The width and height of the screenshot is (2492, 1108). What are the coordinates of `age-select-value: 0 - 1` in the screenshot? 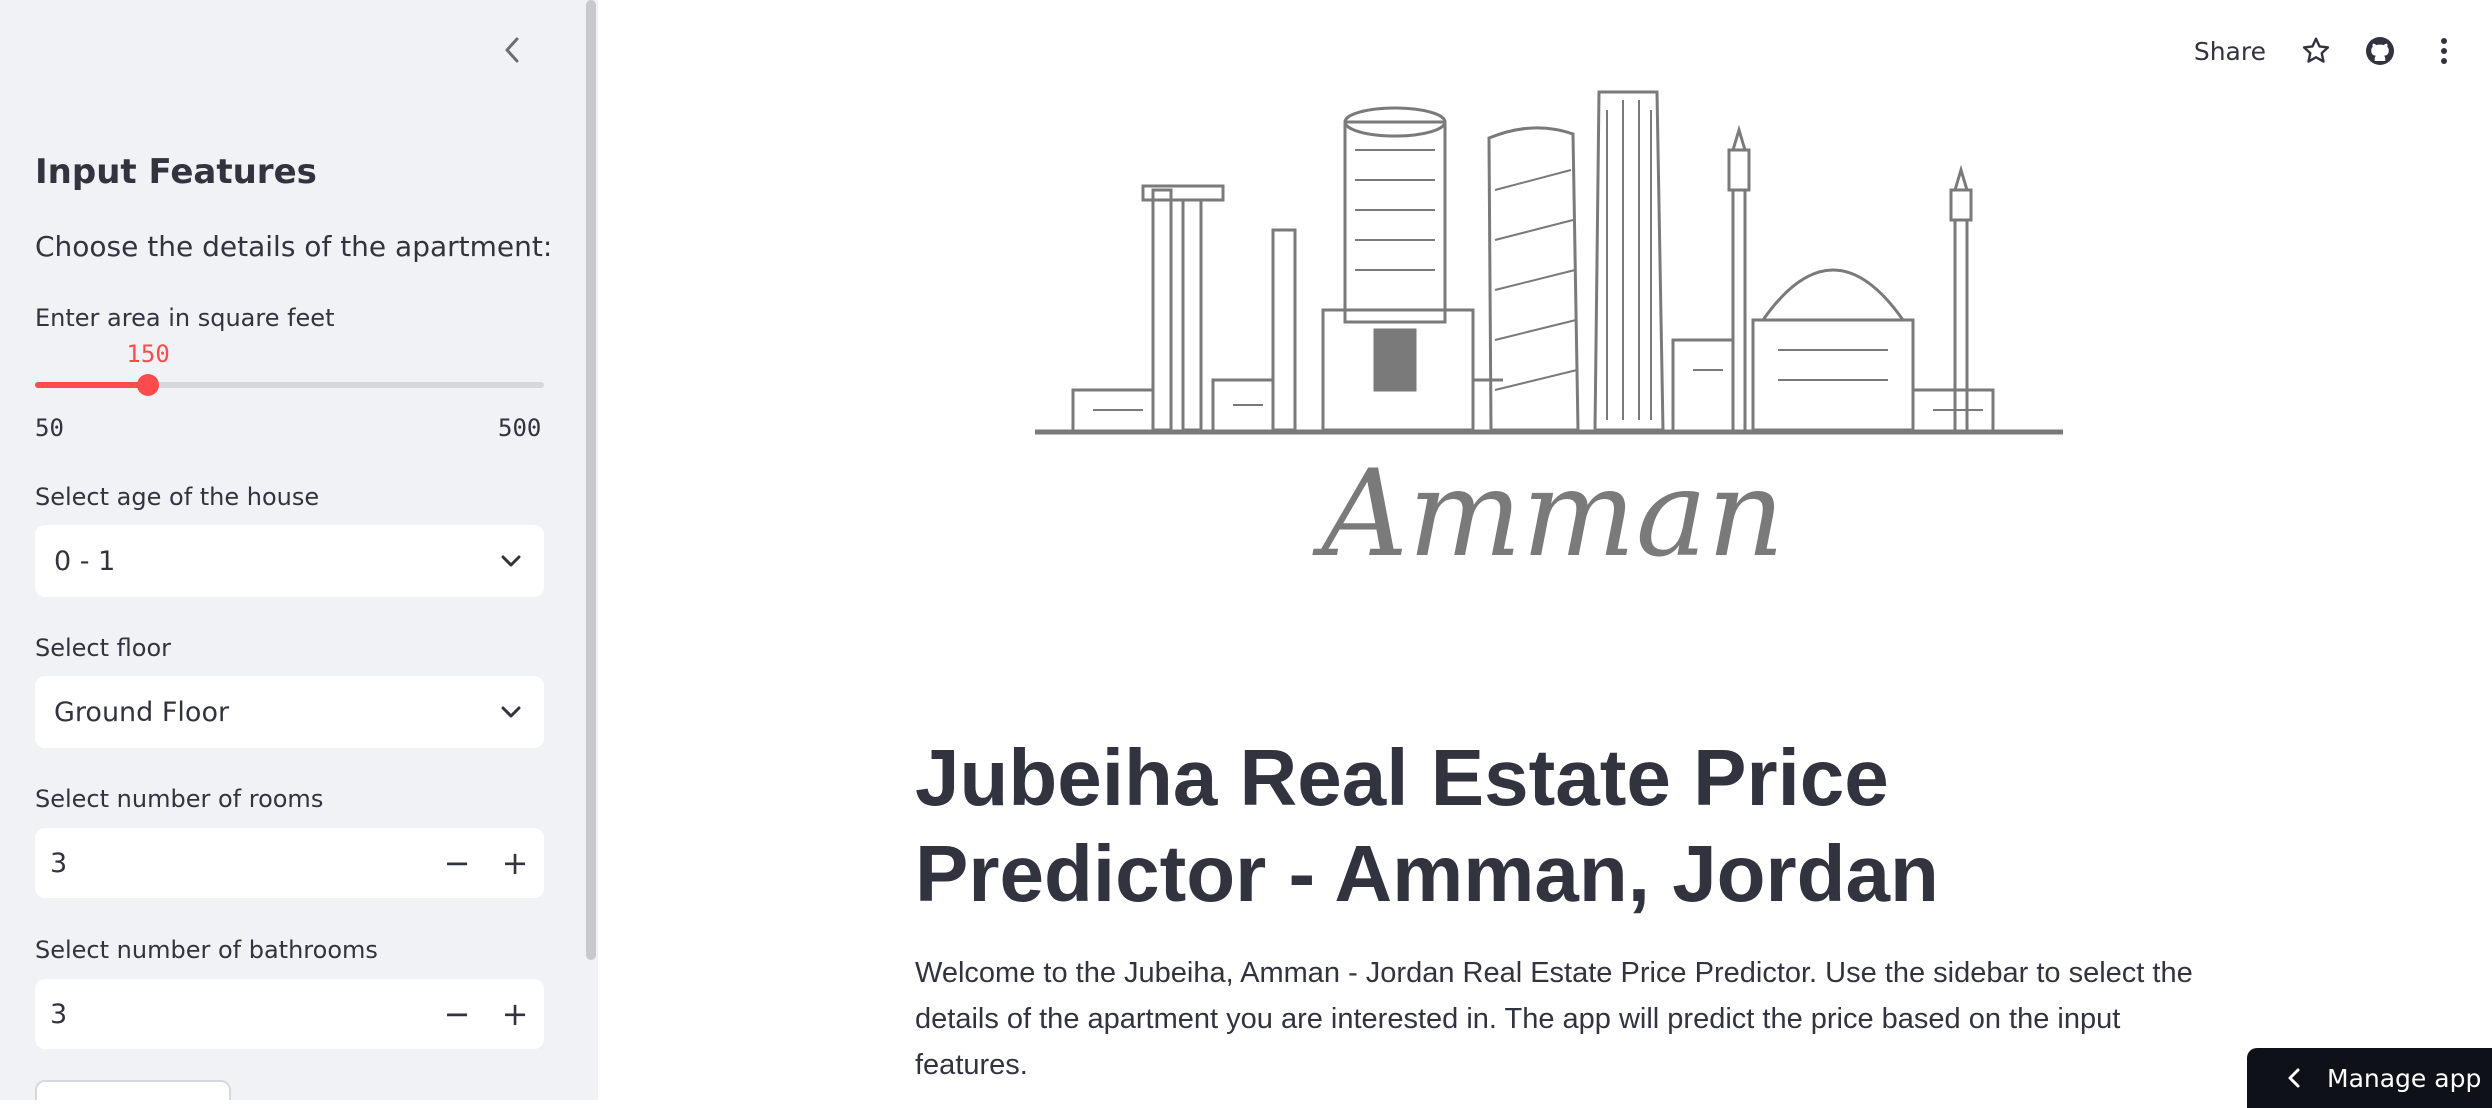 It's located at (85, 561).